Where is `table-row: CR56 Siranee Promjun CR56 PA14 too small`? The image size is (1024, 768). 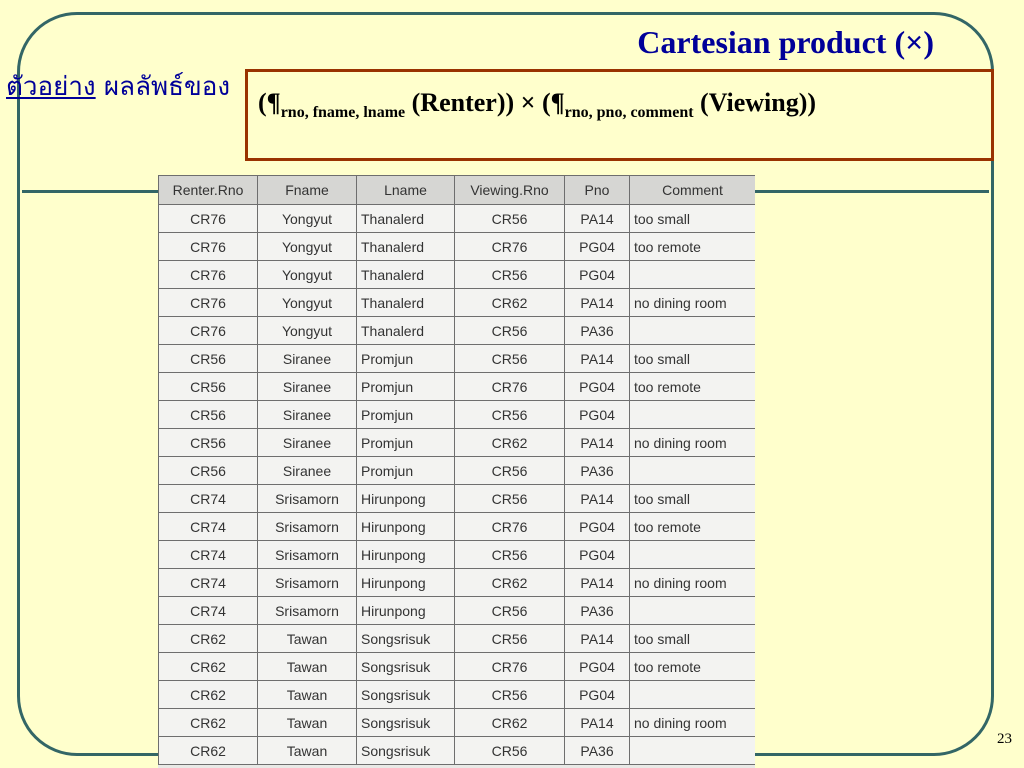
table-row: CR56 Siranee Promjun CR56 PA14 too small is located at coordinates (456, 358).